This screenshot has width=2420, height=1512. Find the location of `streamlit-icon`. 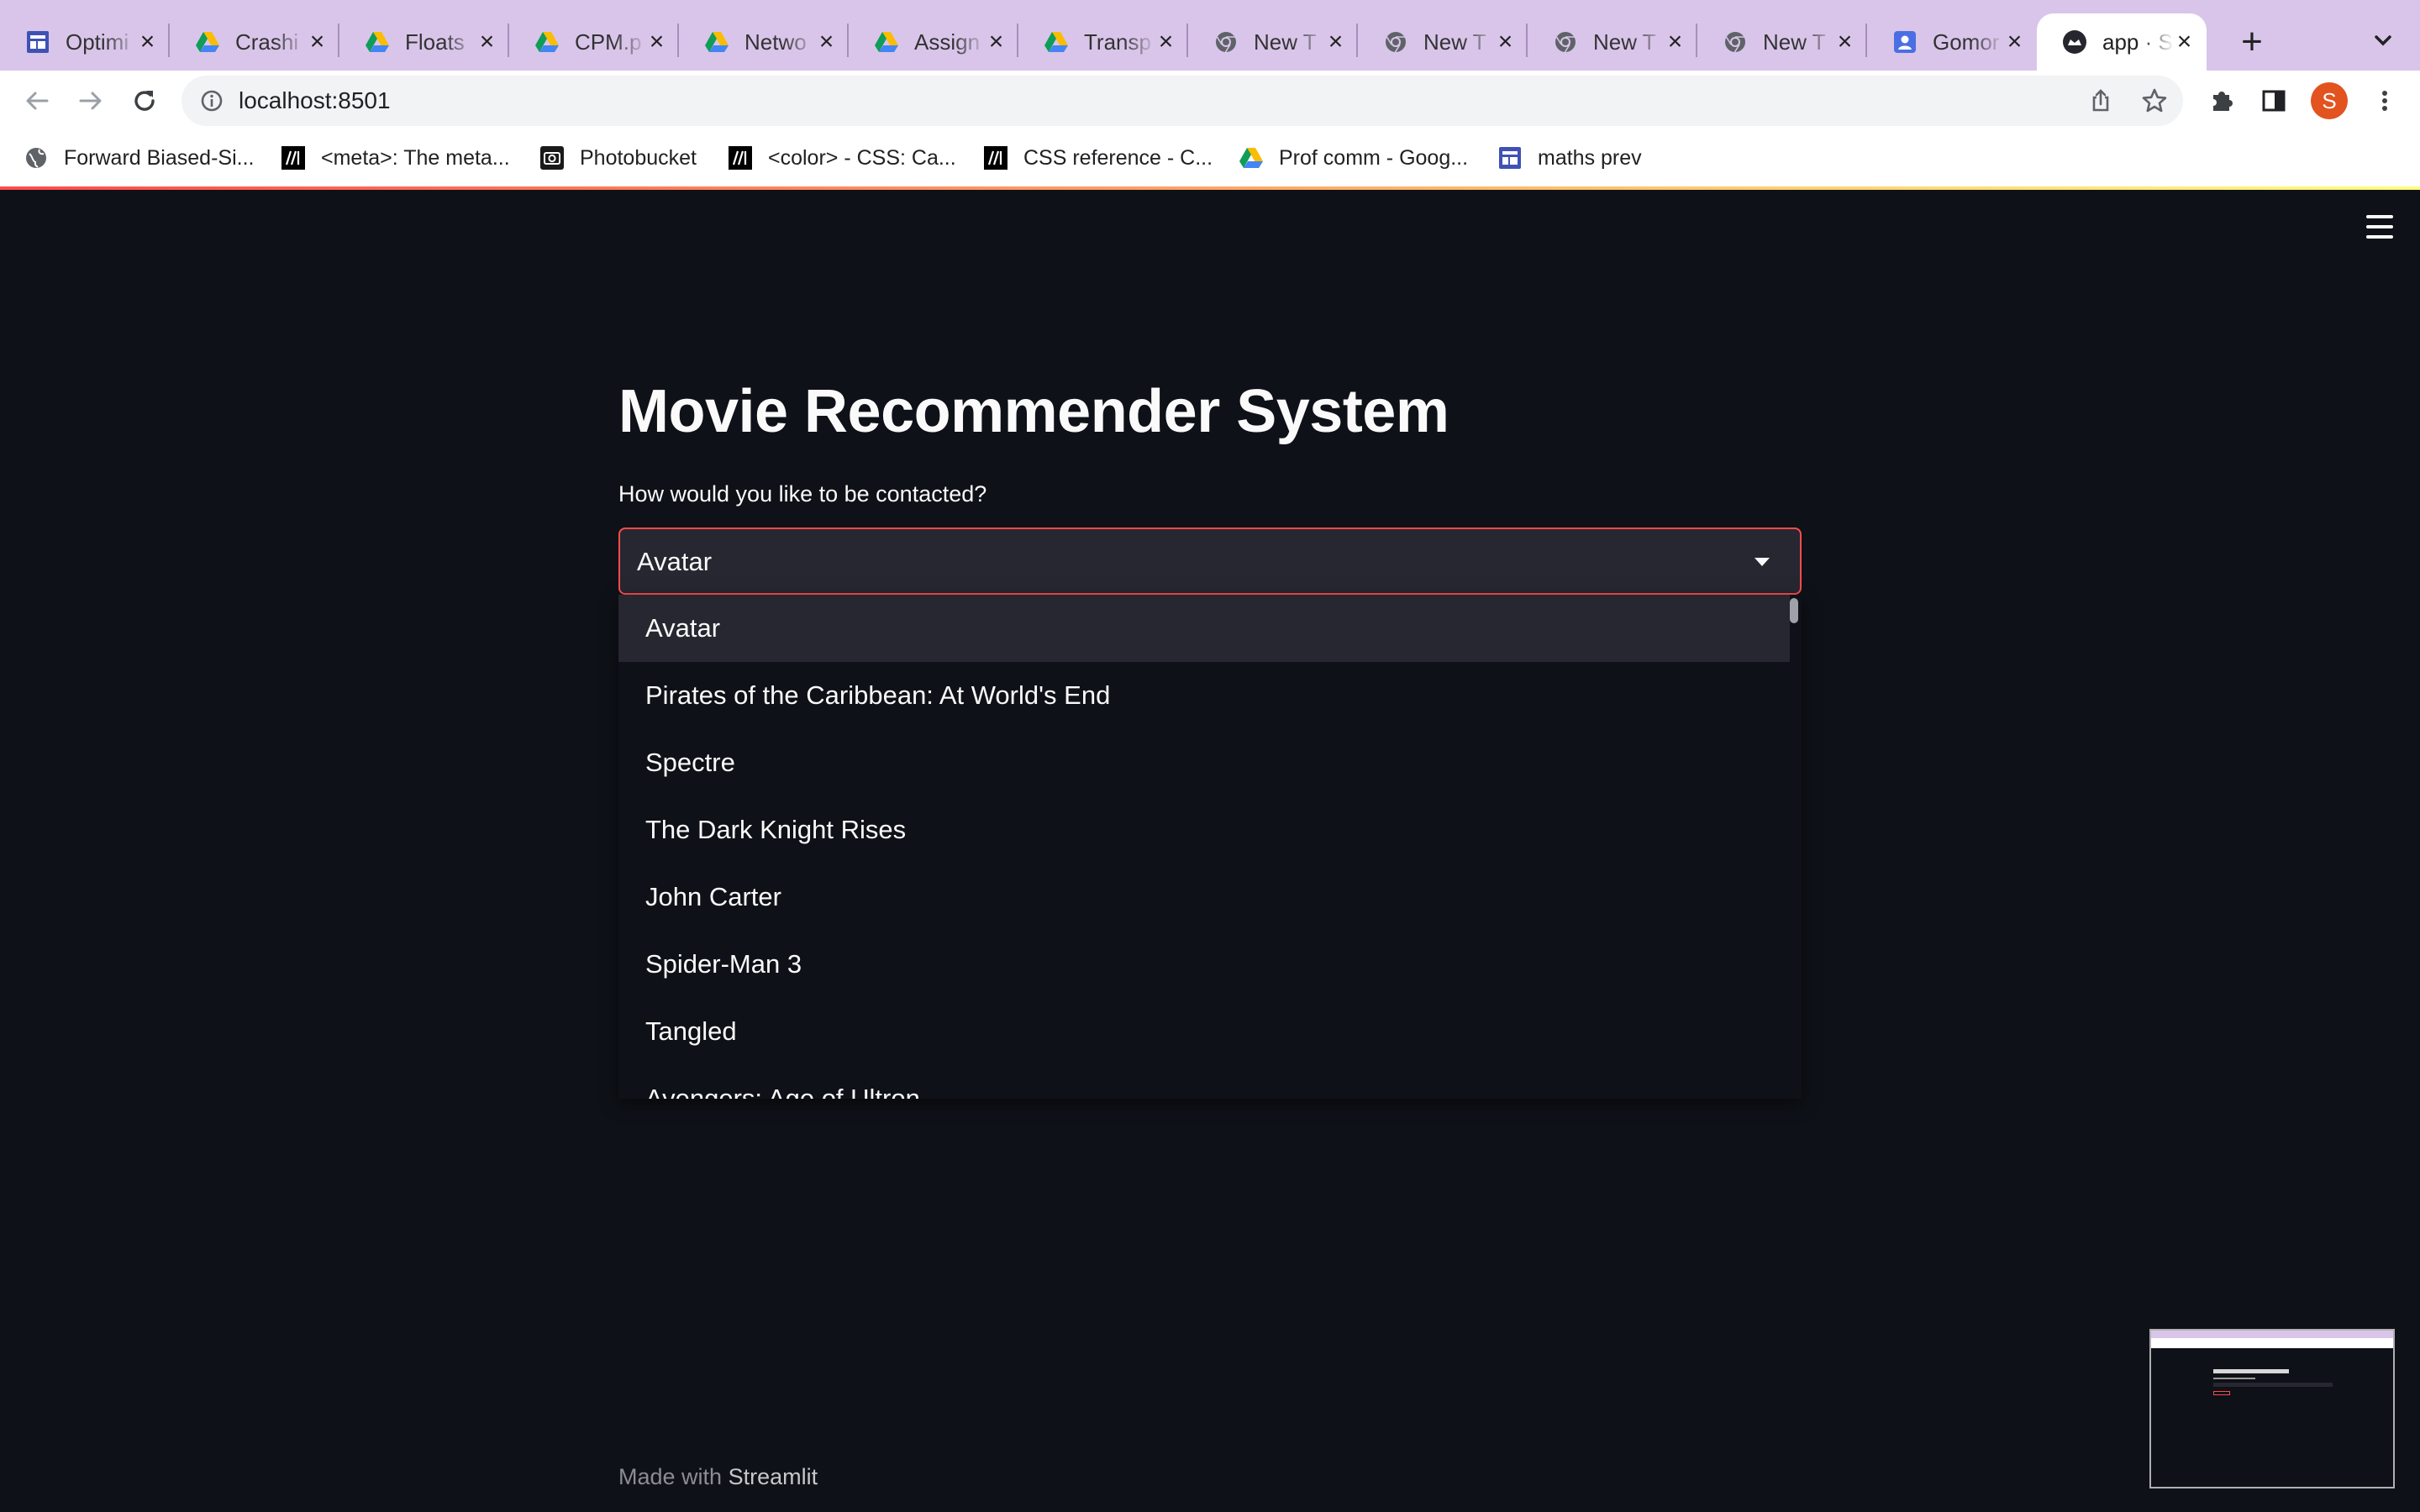

streamlit-icon is located at coordinates (2074, 42).